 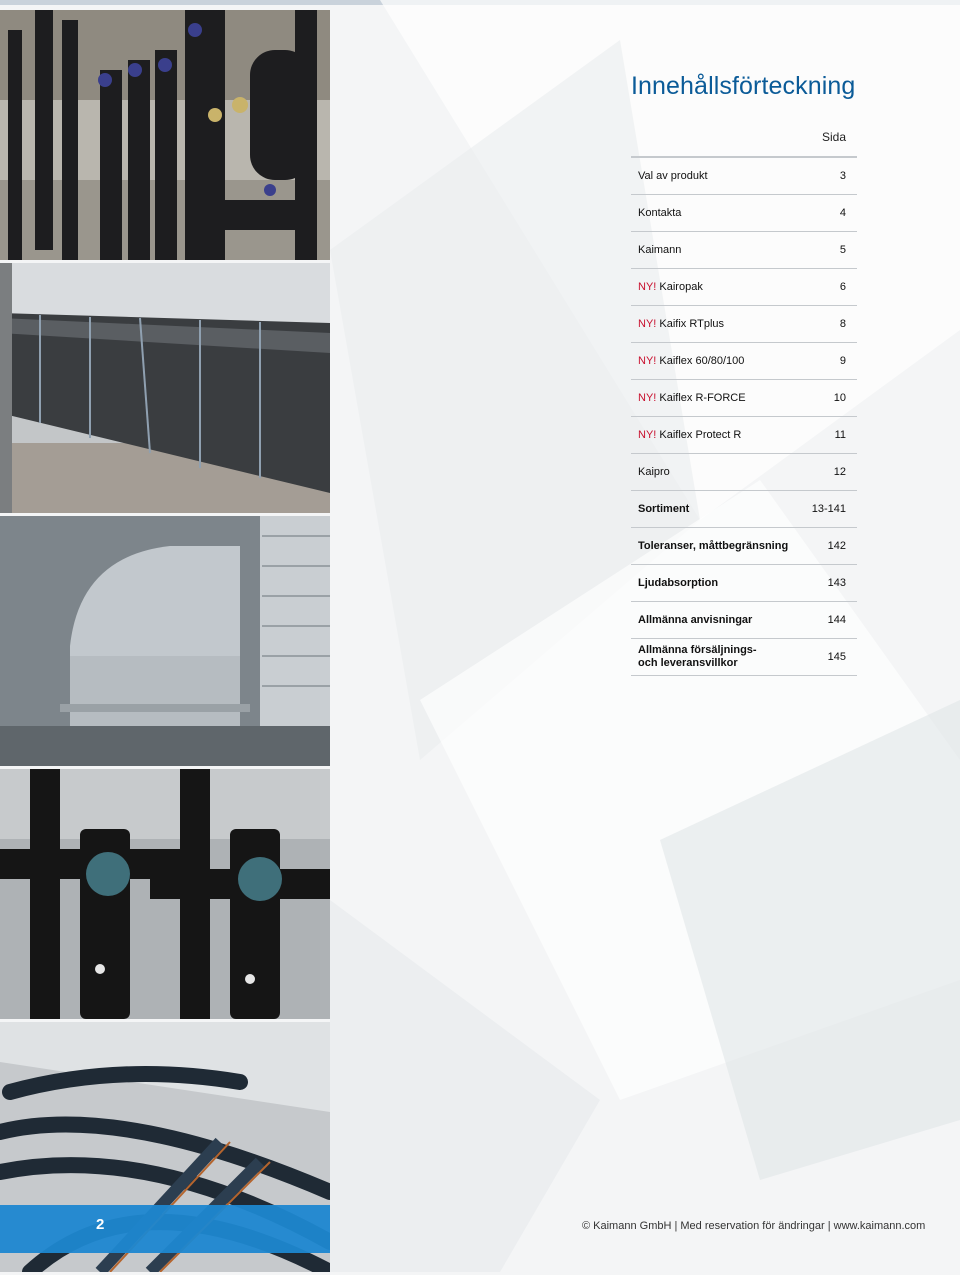 What do you see at coordinates (826, 287) in the screenshot?
I see `toc-page: 6` at bounding box center [826, 287].